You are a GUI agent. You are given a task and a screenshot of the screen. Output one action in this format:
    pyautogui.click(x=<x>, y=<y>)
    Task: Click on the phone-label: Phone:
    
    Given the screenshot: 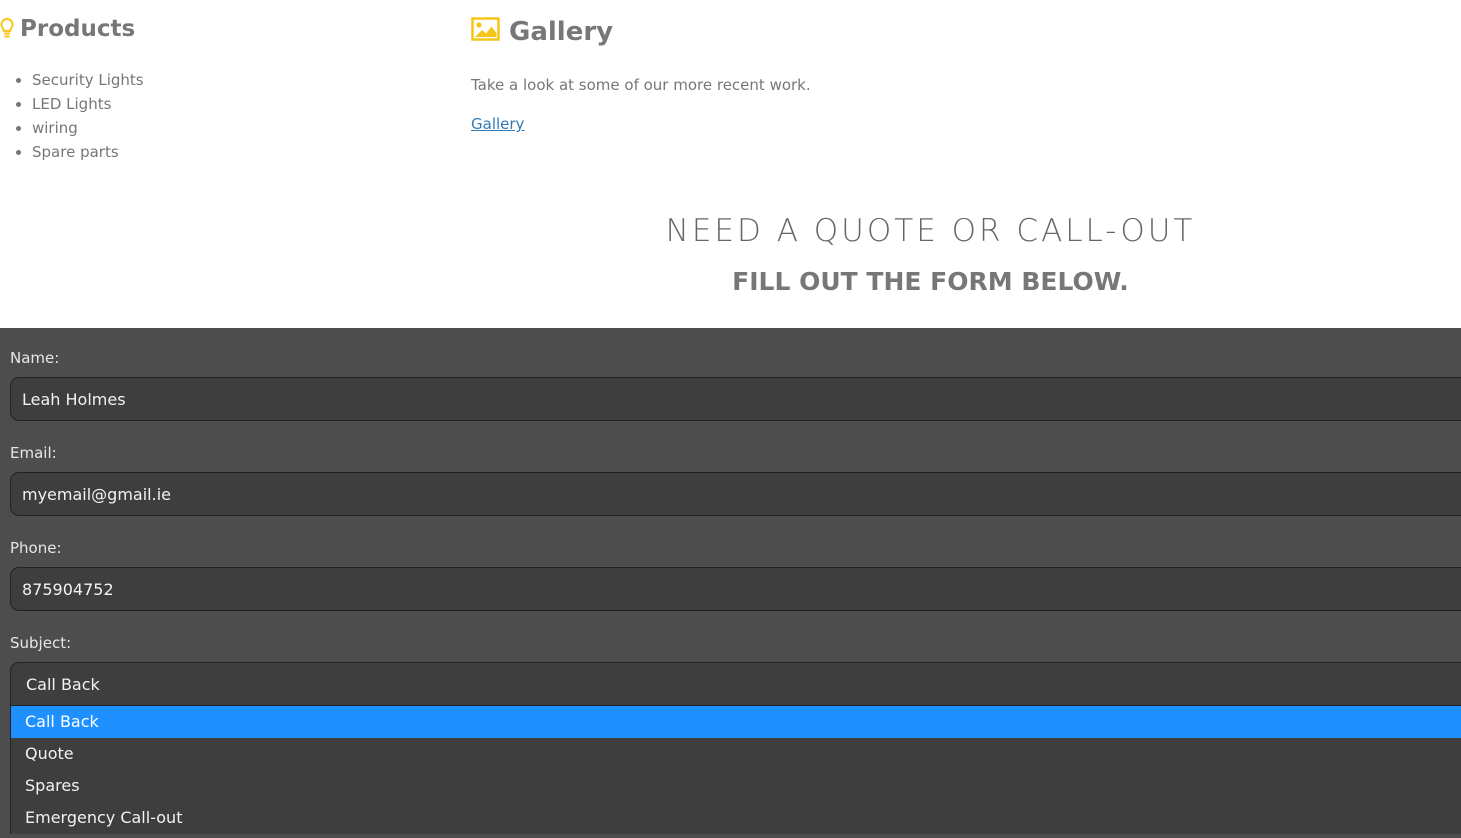 What is the action you would take?
    pyautogui.click(x=36, y=548)
    